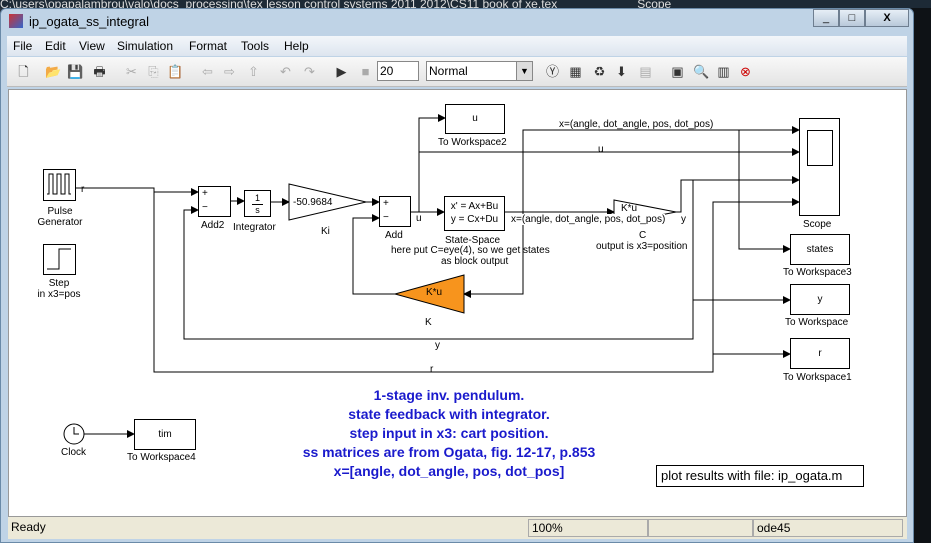 This screenshot has height=543, width=931. What do you see at coordinates (474, 213) in the screenshot?
I see `state-space-block: x' = Ax+Bu y = Cx+Du` at bounding box center [474, 213].